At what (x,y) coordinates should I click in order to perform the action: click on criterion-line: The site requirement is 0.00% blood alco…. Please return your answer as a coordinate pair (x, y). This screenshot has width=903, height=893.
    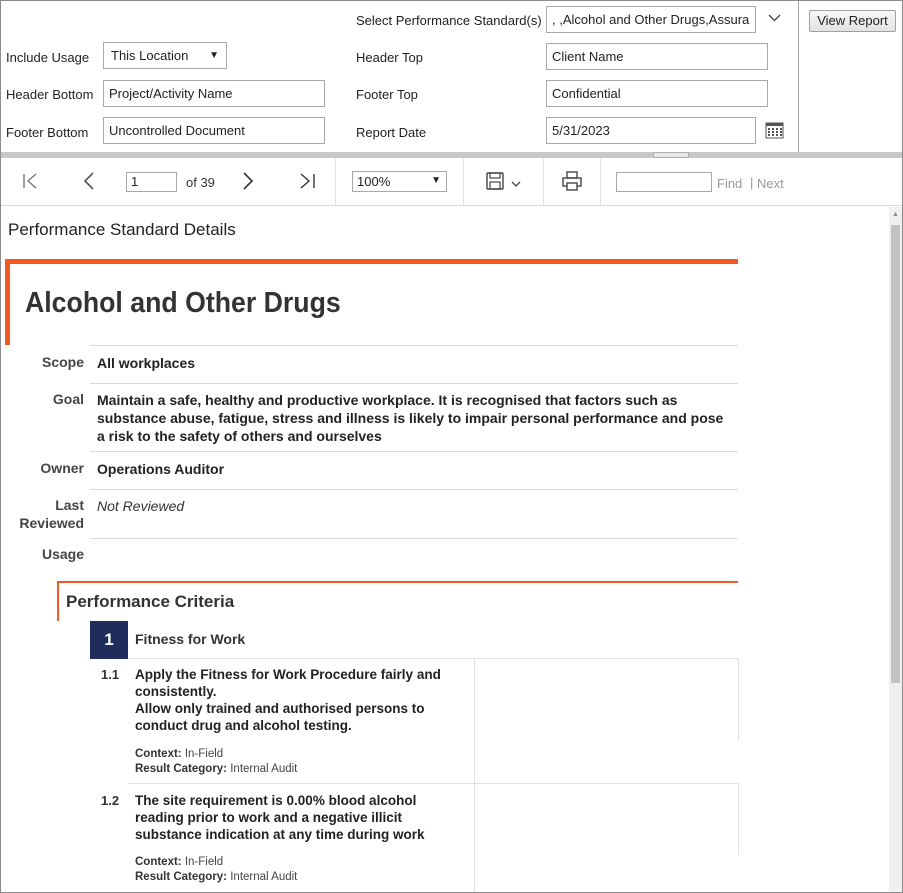
    Looking at the image, I should click on (280, 817).